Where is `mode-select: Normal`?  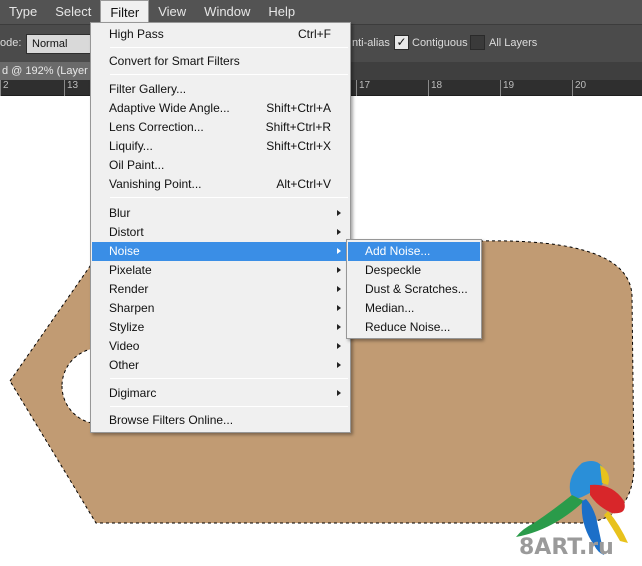
mode-select: Normal is located at coordinates (61, 44).